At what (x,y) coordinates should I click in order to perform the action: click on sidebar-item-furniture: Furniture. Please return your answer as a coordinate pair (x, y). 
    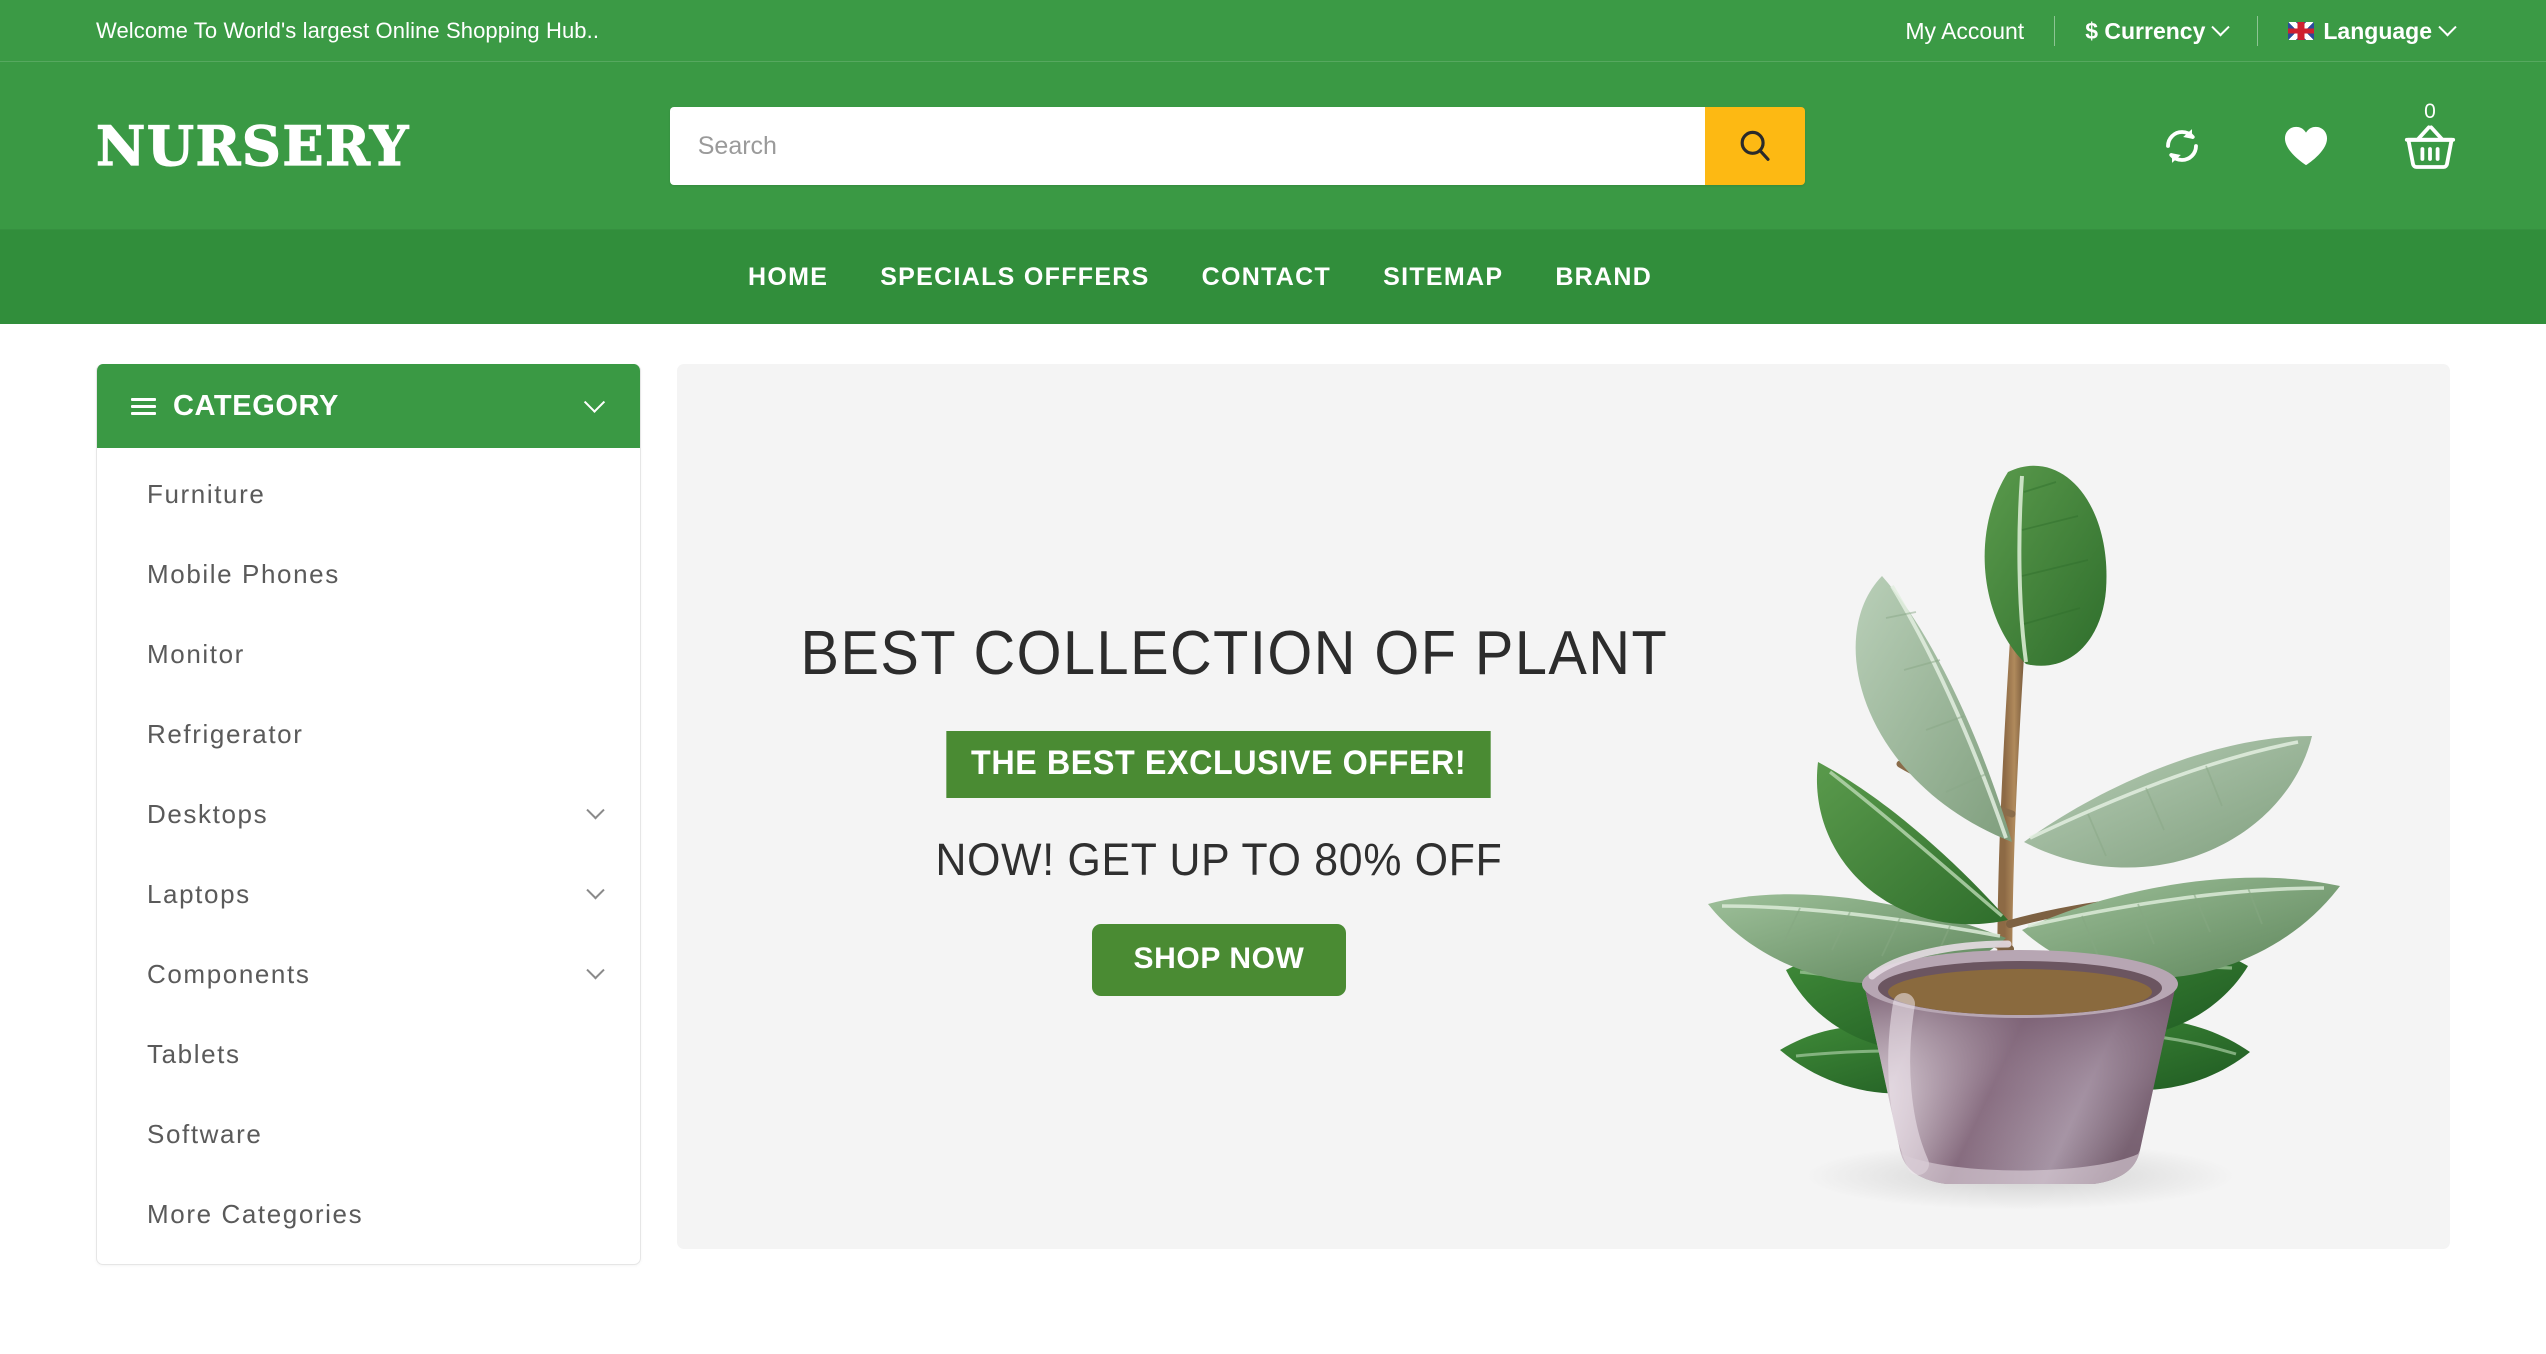
    Looking at the image, I should click on (368, 494).